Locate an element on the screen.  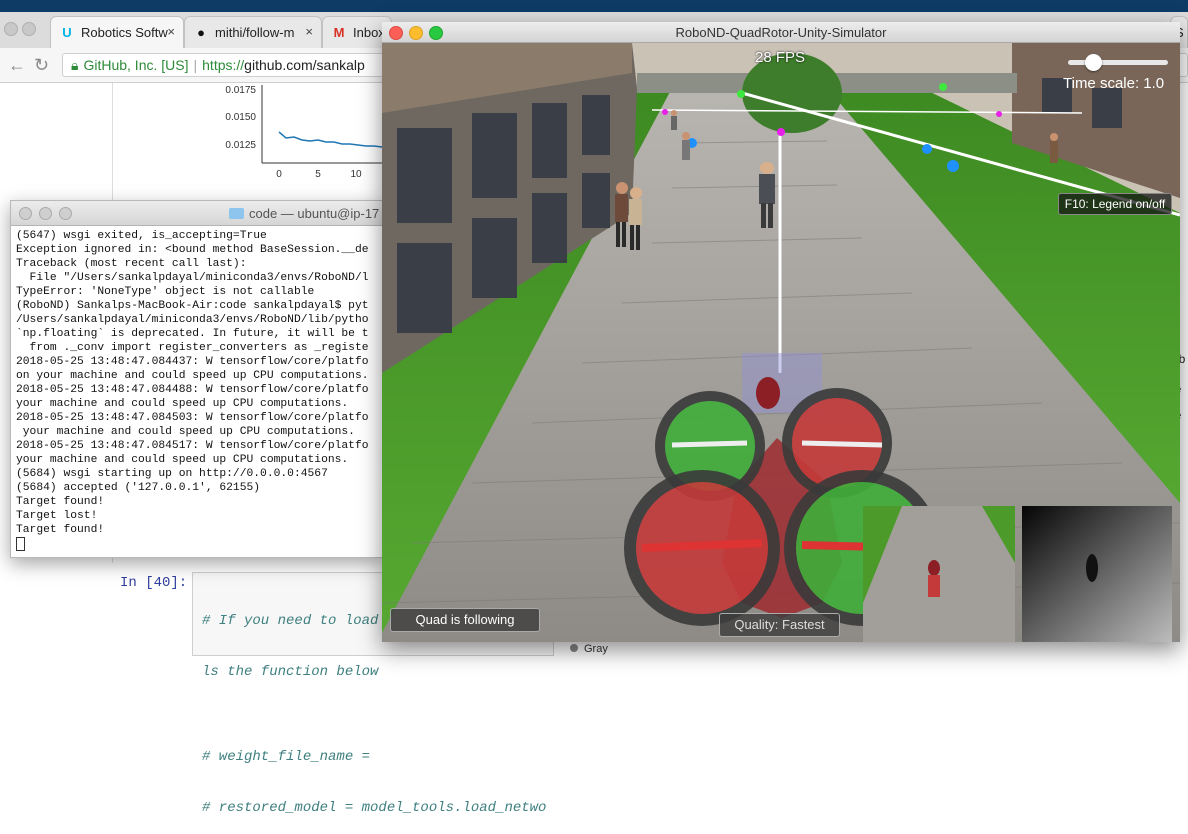
browser-minimize-button is located at coordinates (29, 29).